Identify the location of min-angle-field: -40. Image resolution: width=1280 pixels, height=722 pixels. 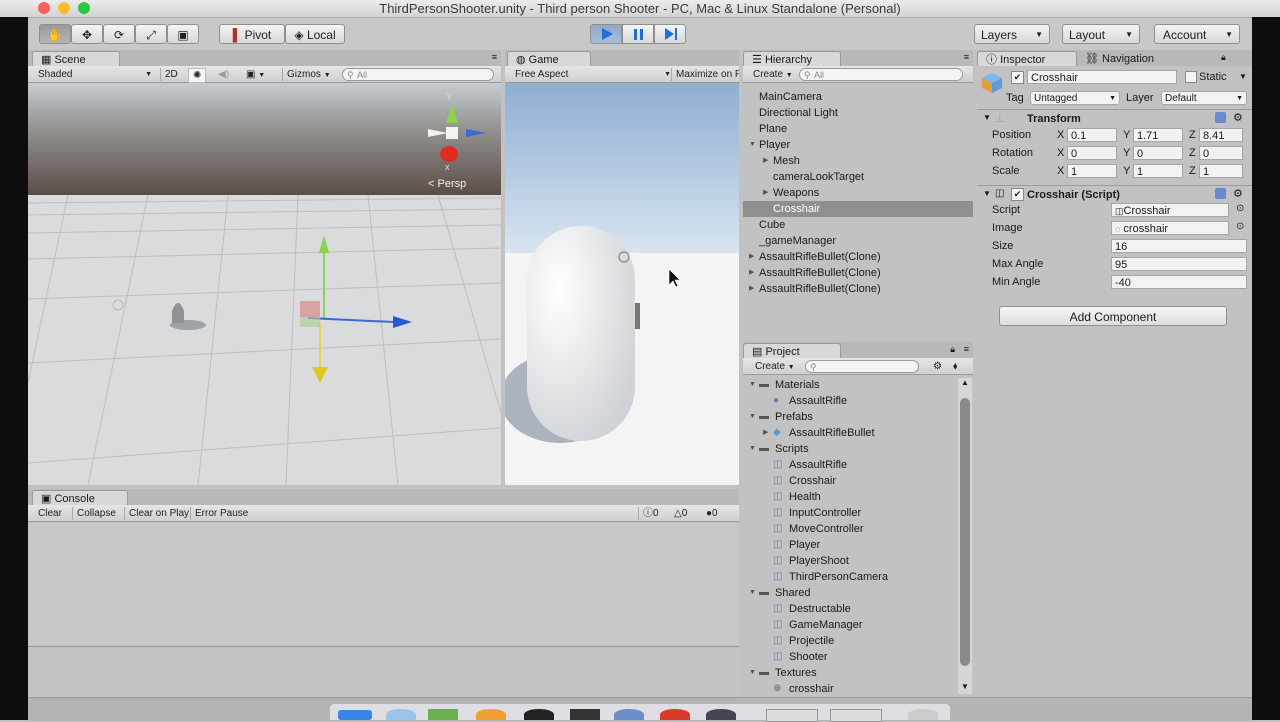
(1179, 282).